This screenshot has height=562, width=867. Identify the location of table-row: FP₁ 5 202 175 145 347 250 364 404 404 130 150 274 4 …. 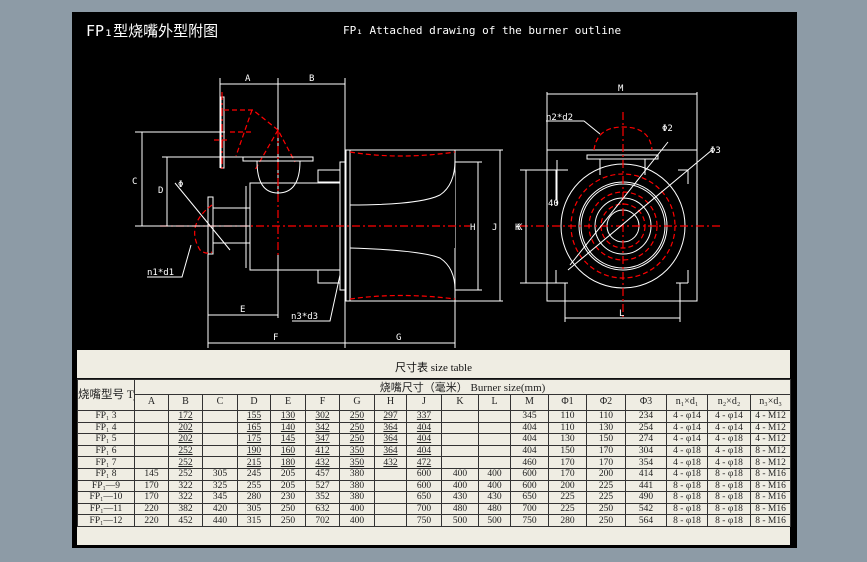
(434, 439).